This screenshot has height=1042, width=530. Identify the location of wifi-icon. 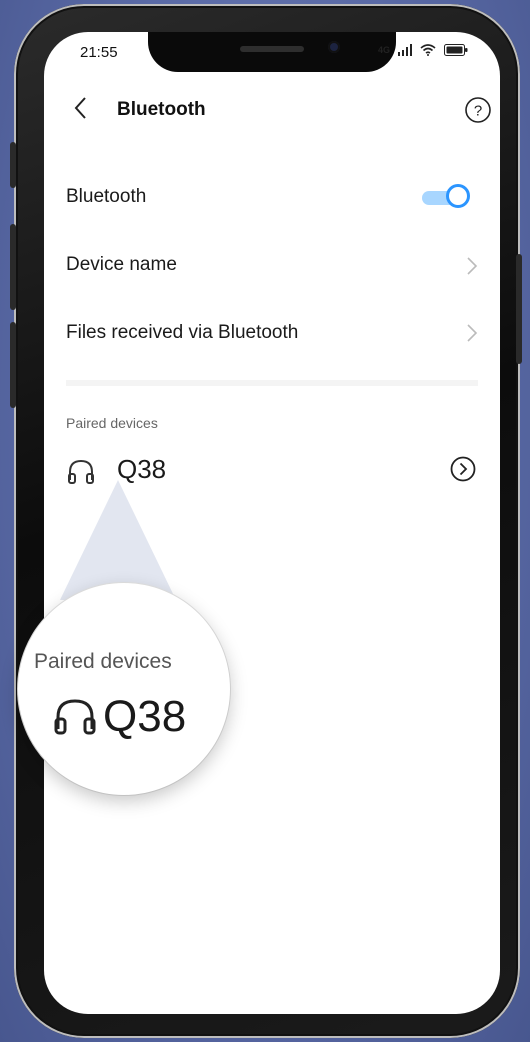
(428, 50).